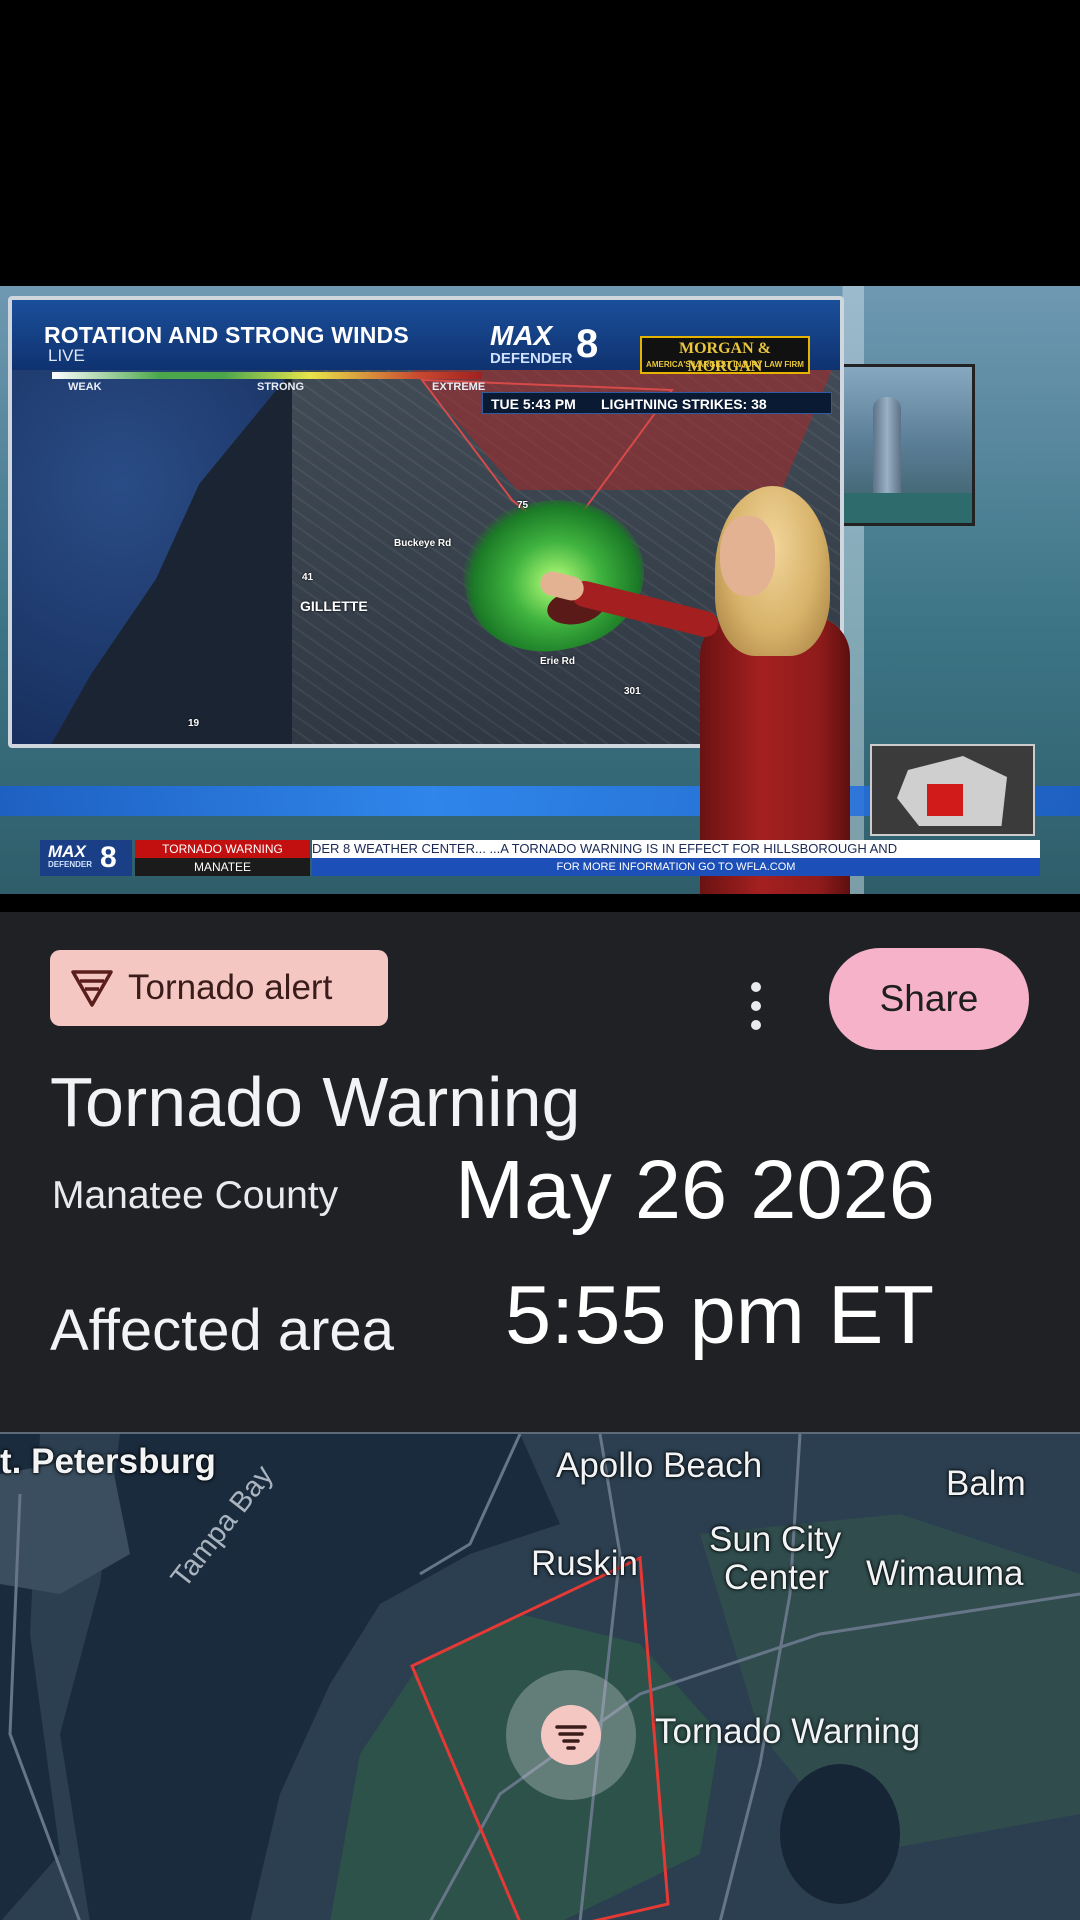 The image size is (1080, 1920). I want to click on more-options-icon, so click(756, 1006).